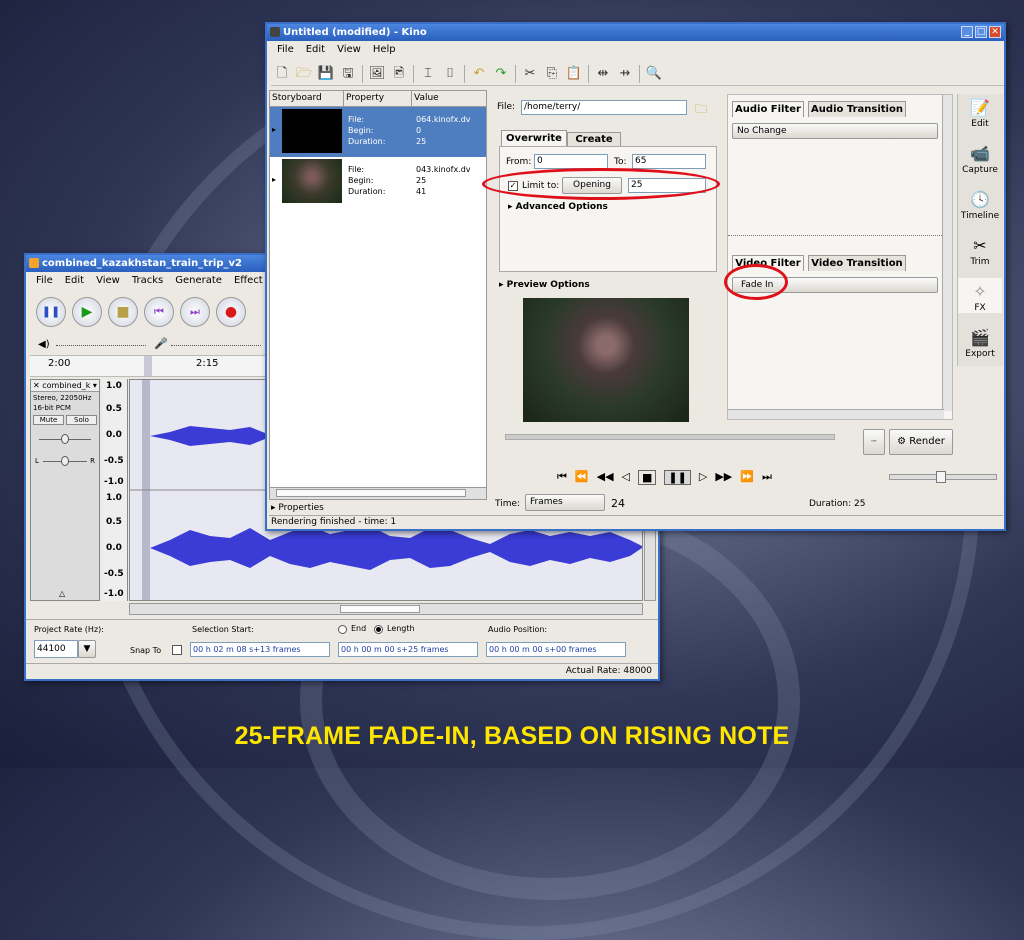 The image size is (1024, 940). I want to click on record-volume-slider, so click(216, 345).